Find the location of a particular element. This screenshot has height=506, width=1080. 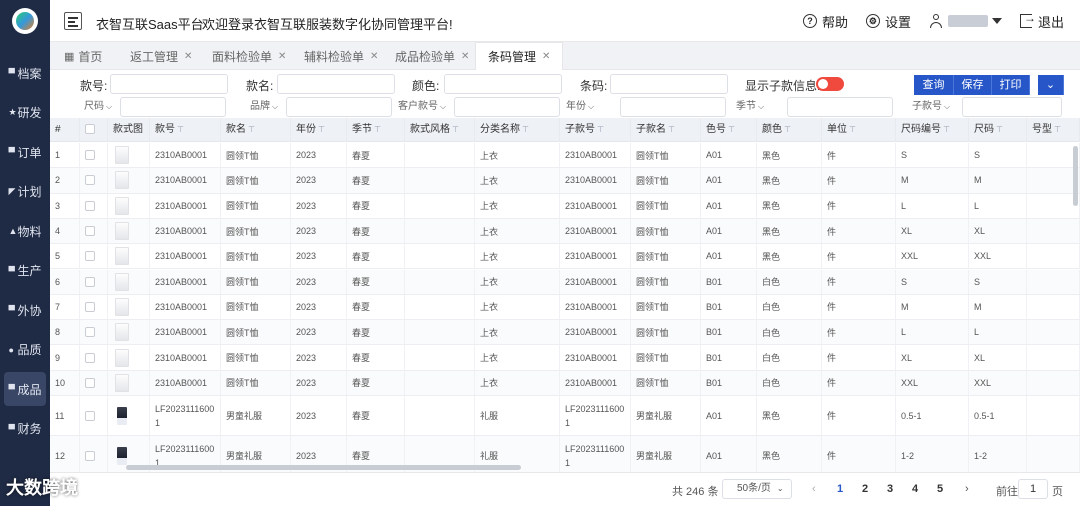

tab-item-0: 返工管理 ✕ is located at coordinates (161, 56).